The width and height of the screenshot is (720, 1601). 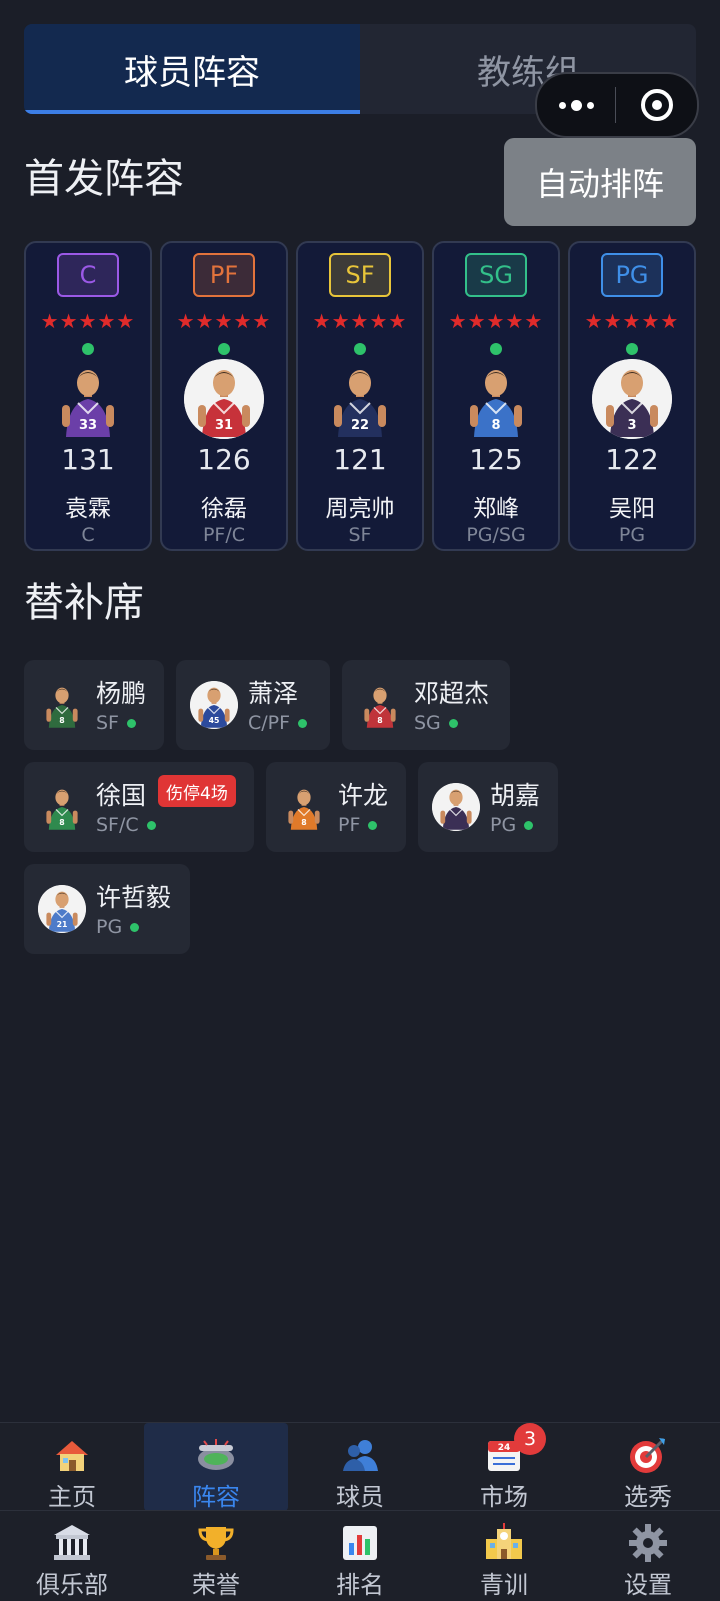 I want to click on player-rating: 121, so click(x=360, y=459).